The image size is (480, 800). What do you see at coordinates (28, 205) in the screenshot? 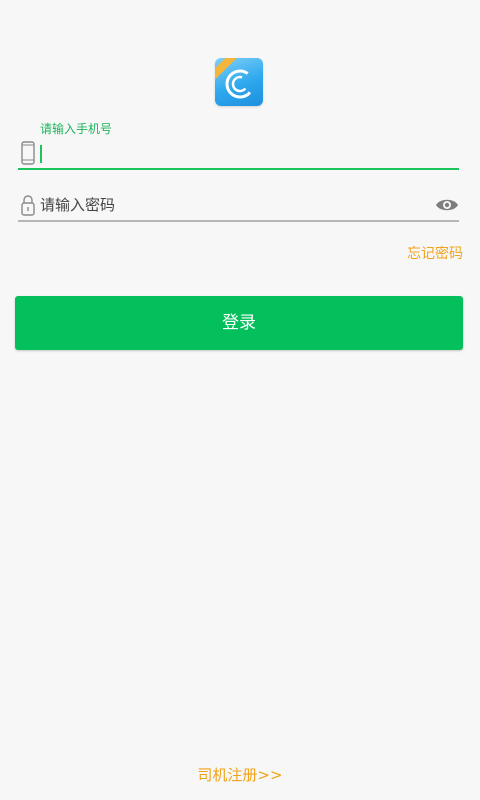
I see `lock-icon` at bounding box center [28, 205].